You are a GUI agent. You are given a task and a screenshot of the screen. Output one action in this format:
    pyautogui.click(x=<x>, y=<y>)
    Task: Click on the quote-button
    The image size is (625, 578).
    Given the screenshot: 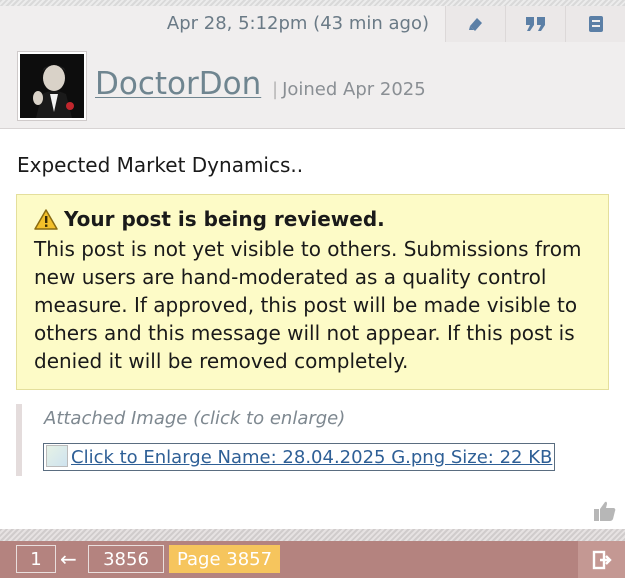 What is the action you would take?
    pyautogui.click(x=535, y=24)
    